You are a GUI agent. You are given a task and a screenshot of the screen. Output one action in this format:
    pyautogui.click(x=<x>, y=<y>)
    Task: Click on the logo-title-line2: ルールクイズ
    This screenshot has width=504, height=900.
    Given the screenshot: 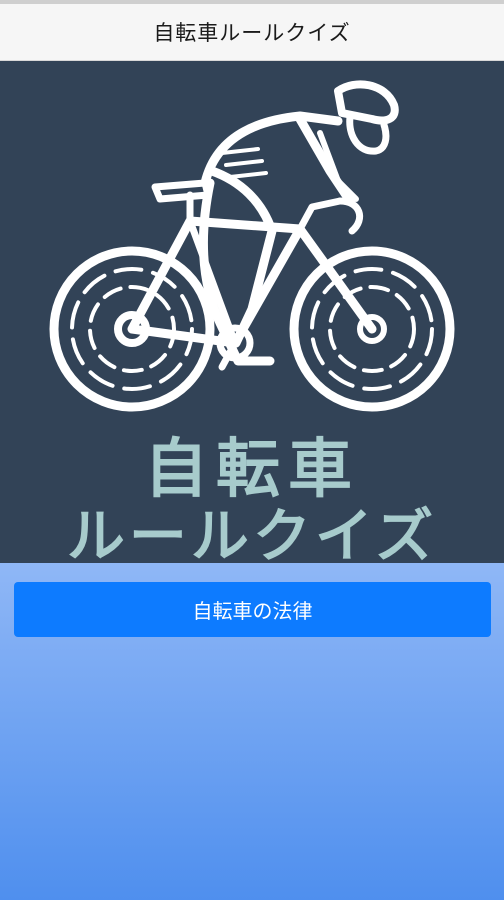 What is the action you would take?
    pyautogui.click(x=252, y=532)
    